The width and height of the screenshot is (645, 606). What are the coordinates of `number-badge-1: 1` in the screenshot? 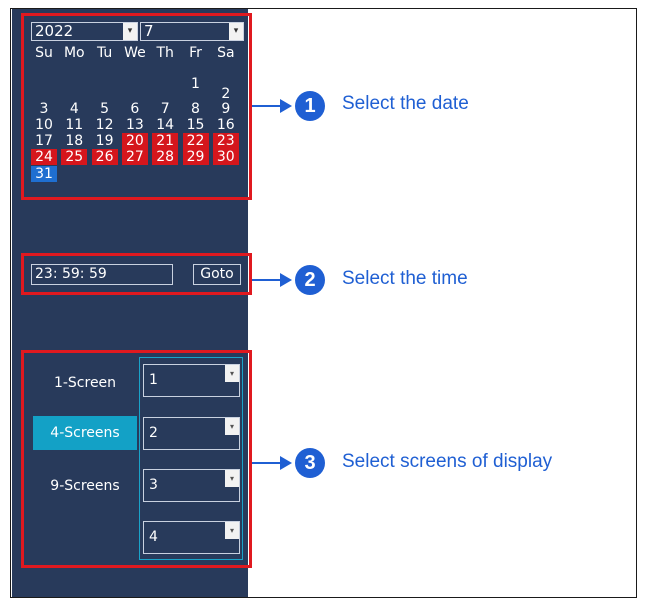 It's located at (310, 106).